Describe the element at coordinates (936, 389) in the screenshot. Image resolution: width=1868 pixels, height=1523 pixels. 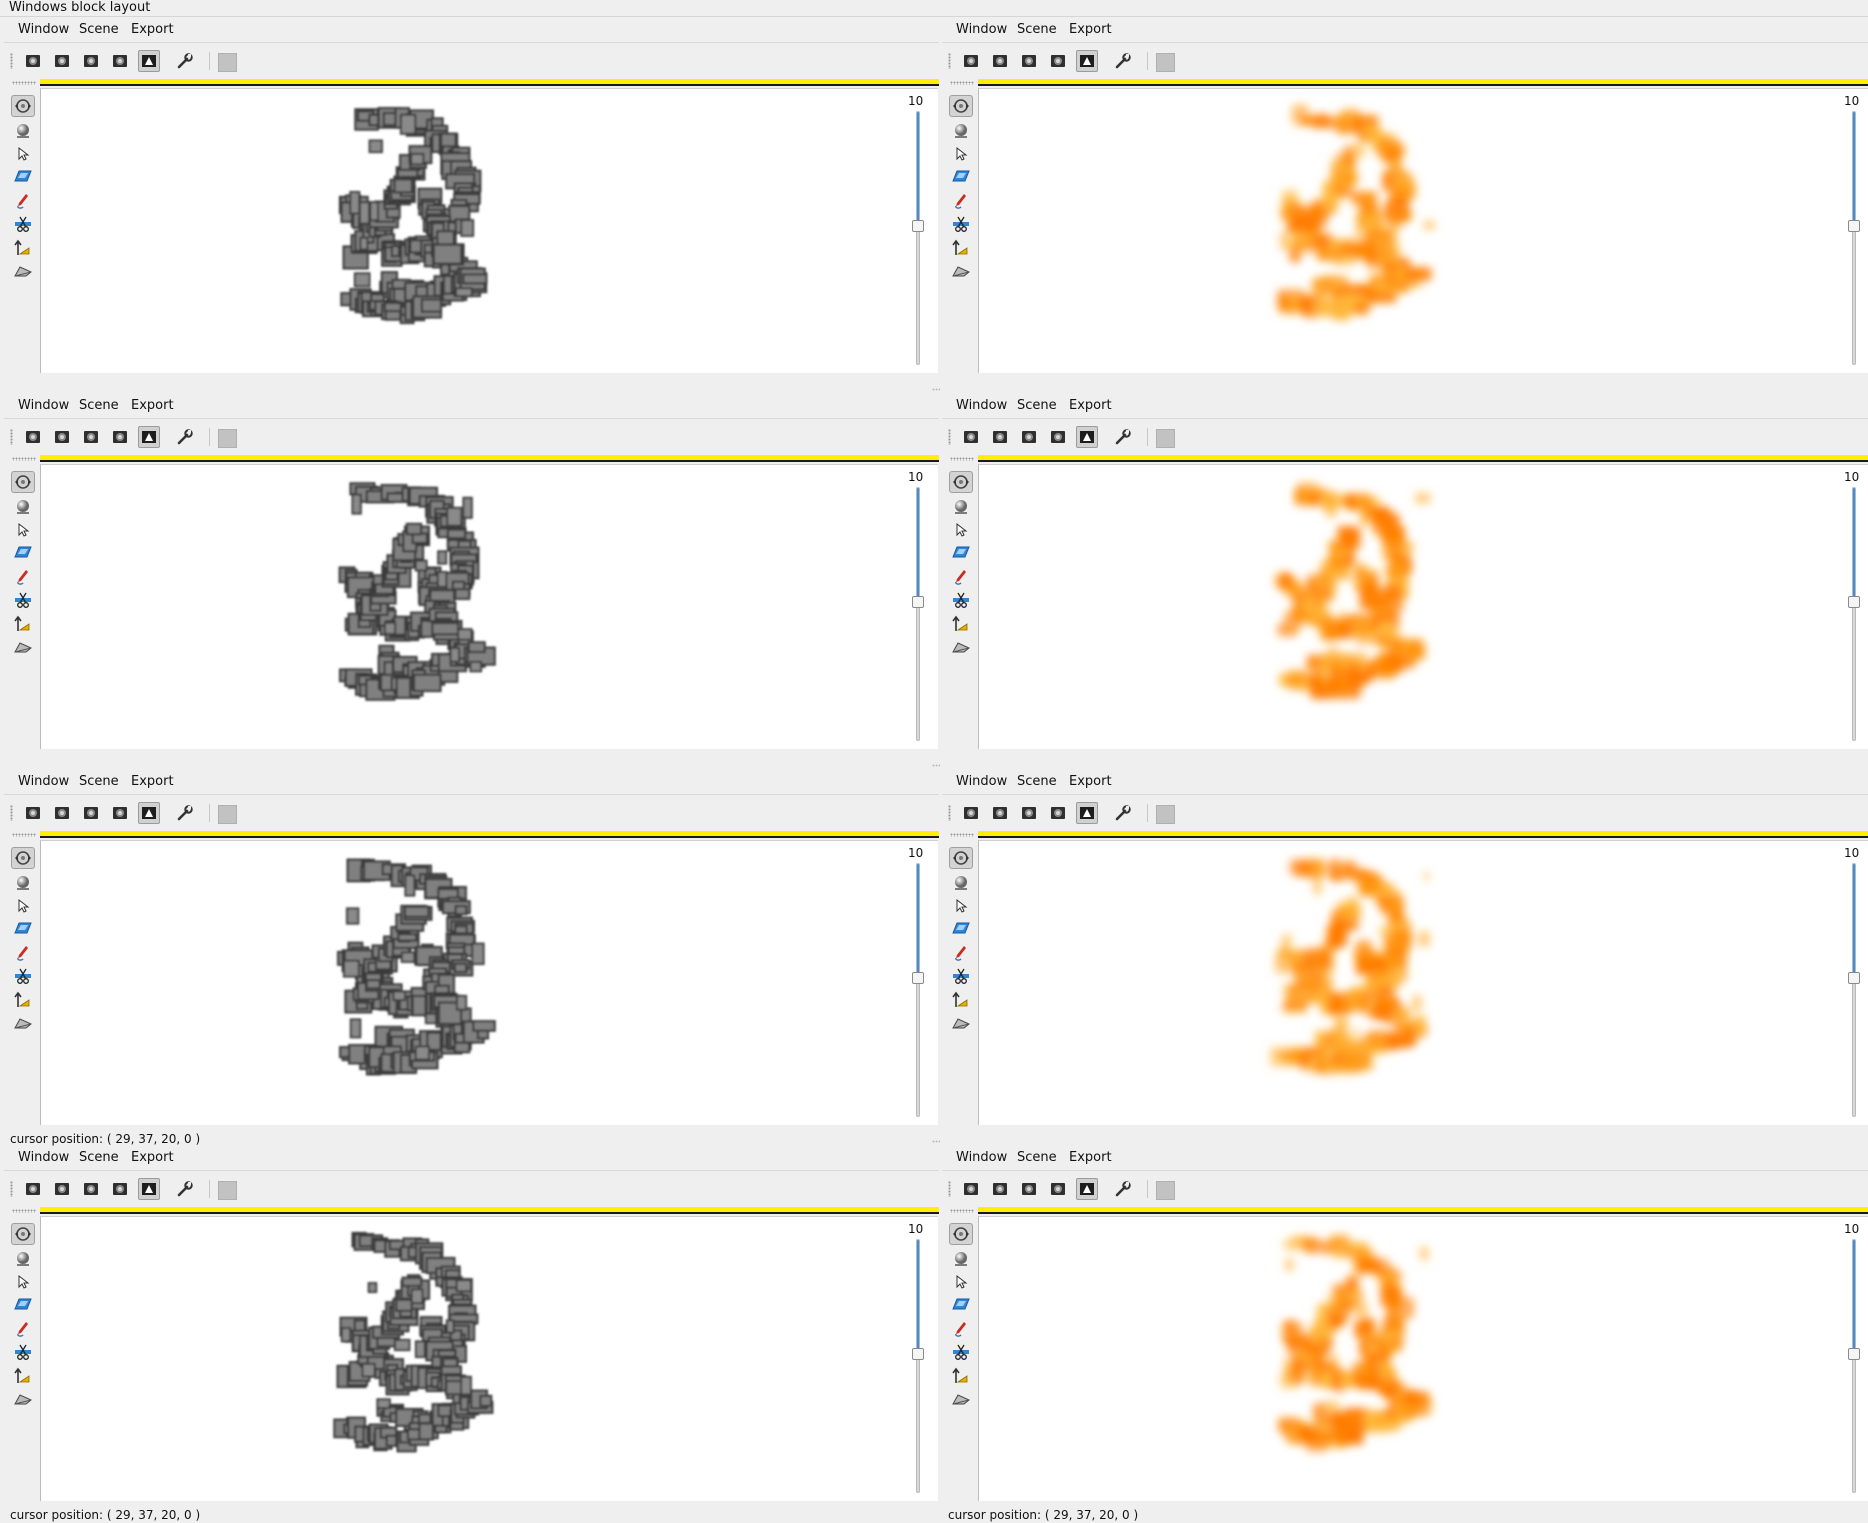
I see `splitter-handle` at that location.